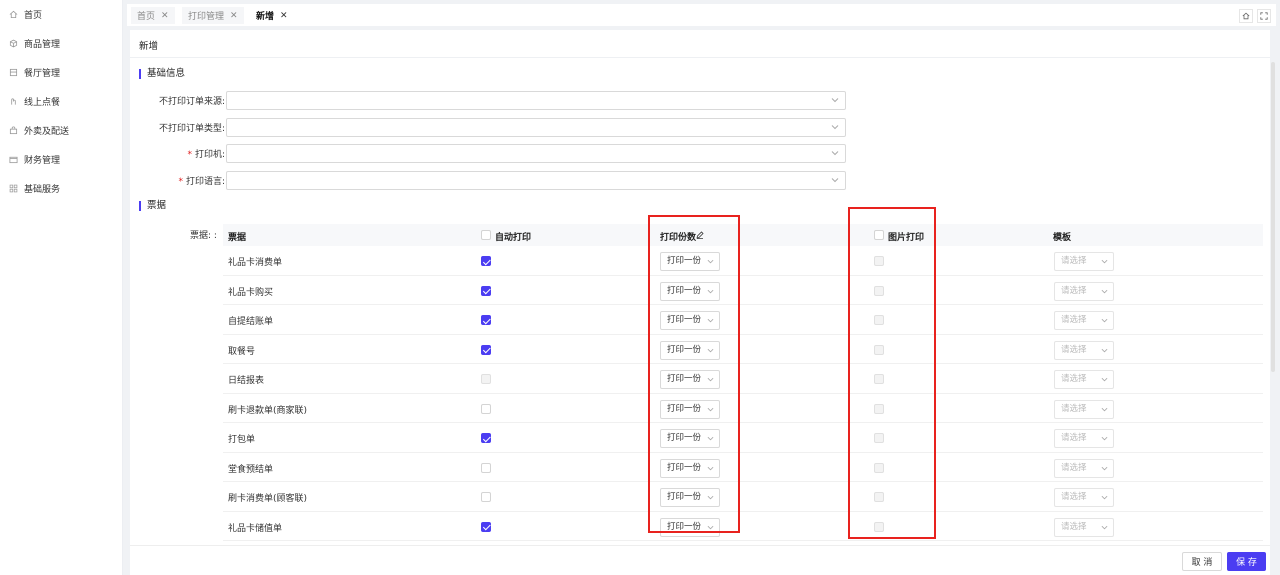  Describe the element at coordinates (255, 263) in the screenshot. I see `ticket-name: 礼品卡消费单` at that location.